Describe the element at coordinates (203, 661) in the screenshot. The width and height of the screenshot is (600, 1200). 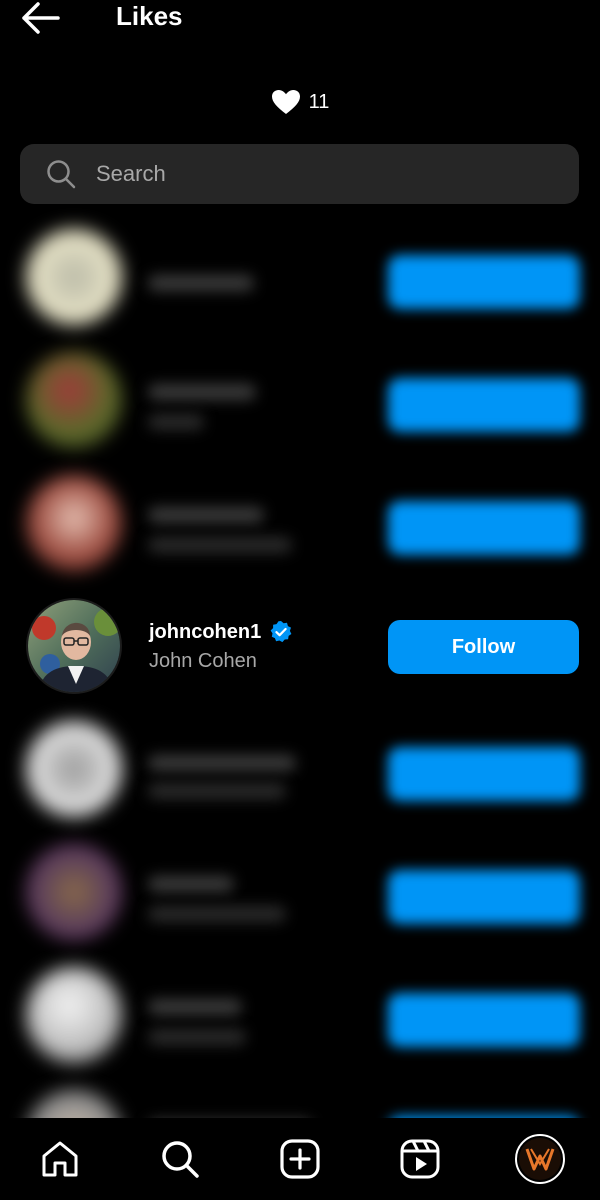
I see `full-name: John Cohen` at that location.